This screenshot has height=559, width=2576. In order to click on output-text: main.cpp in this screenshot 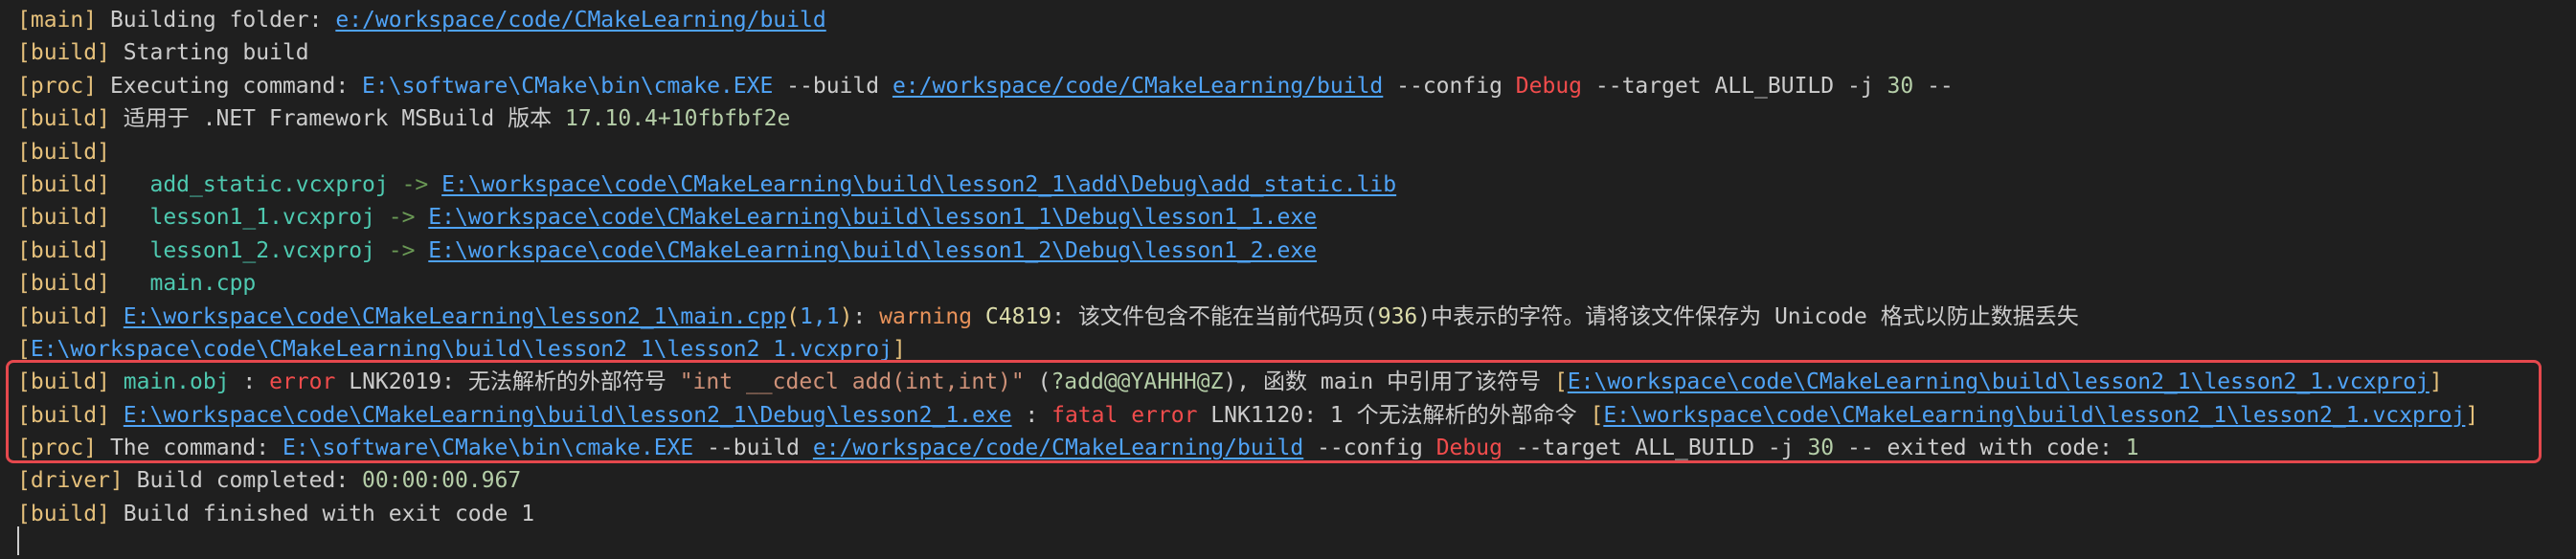, I will do `click(203, 284)`.